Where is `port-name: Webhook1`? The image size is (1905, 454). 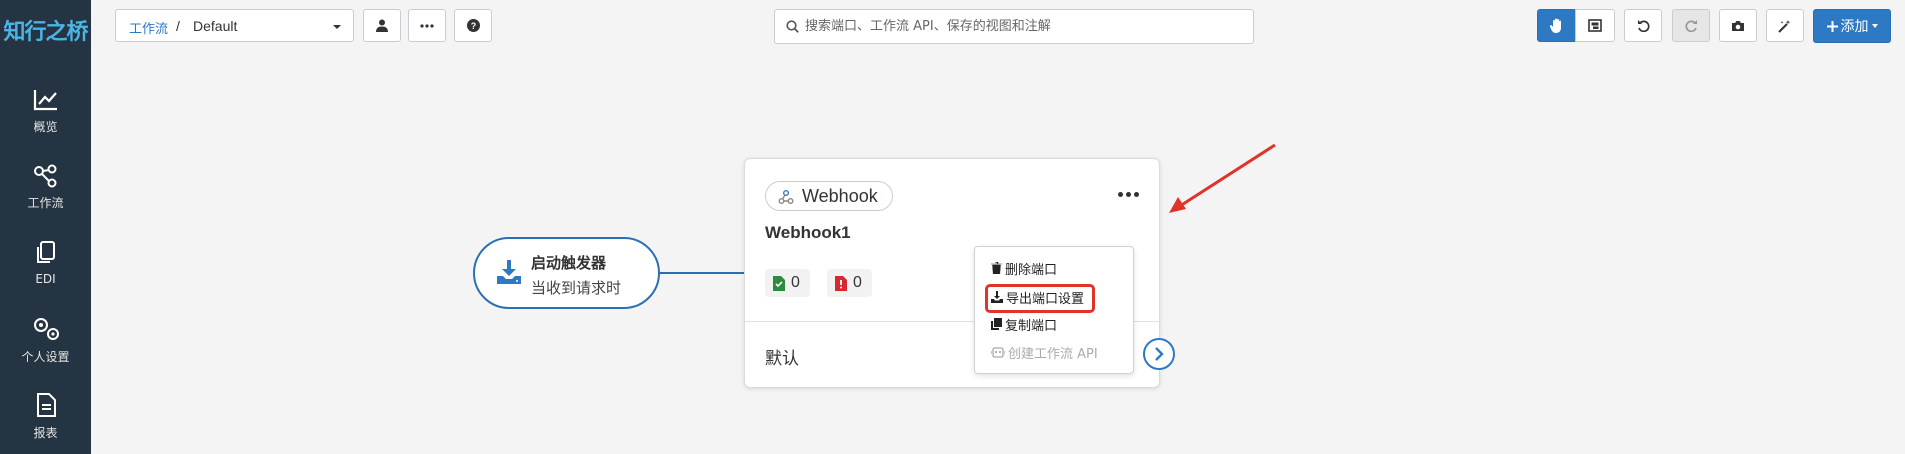 port-name: Webhook1 is located at coordinates (808, 232).